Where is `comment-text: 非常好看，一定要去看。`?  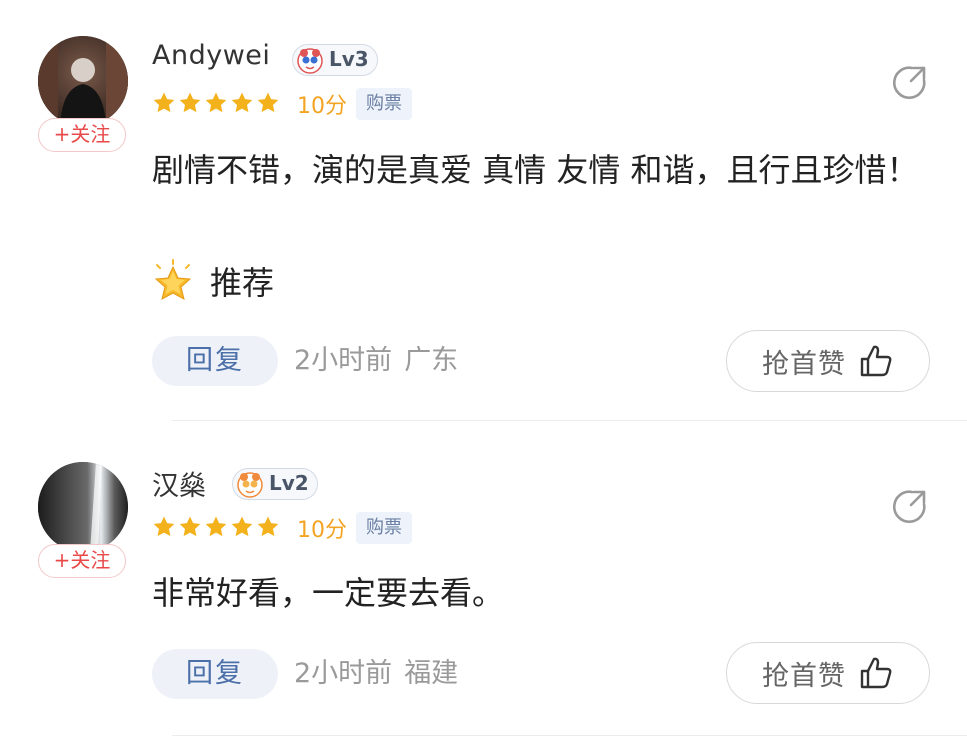
comment-text: 非常好看，一定要去看。 is located at coordinates (328, 593).